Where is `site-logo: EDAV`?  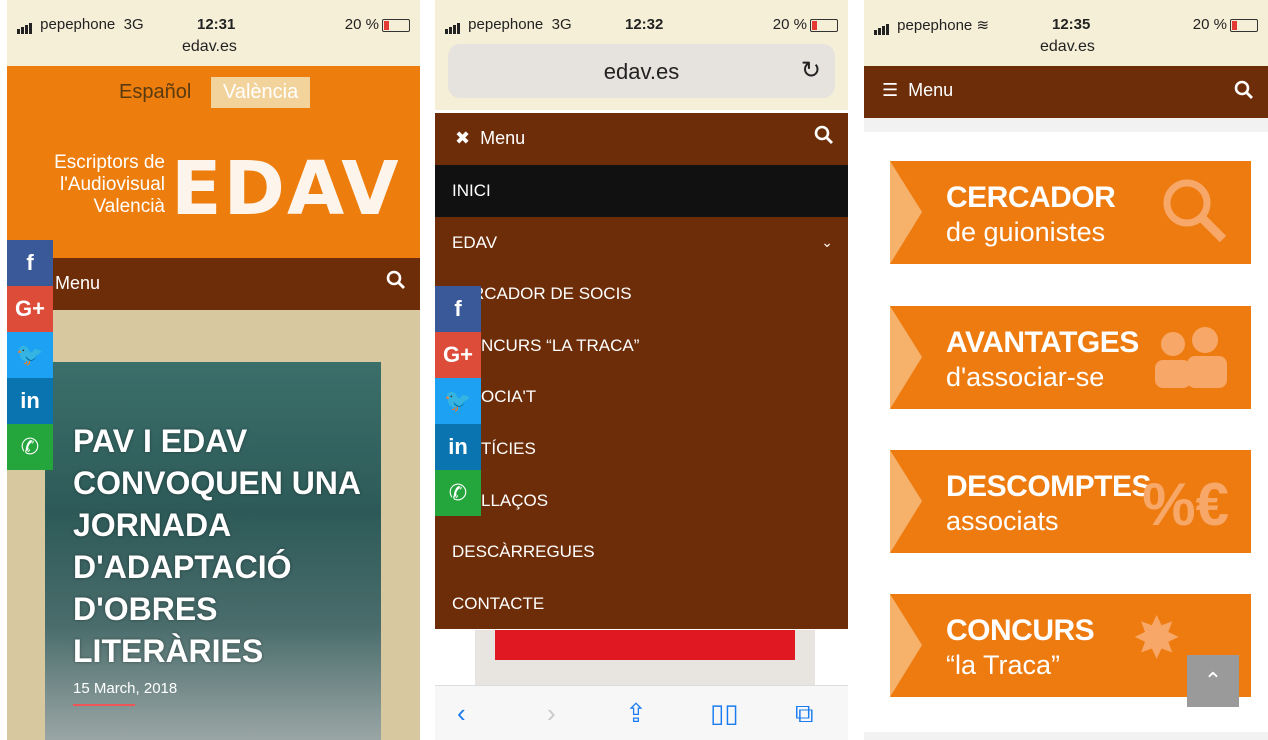 site-logo: EDAV is located at coordinates (286, 189).